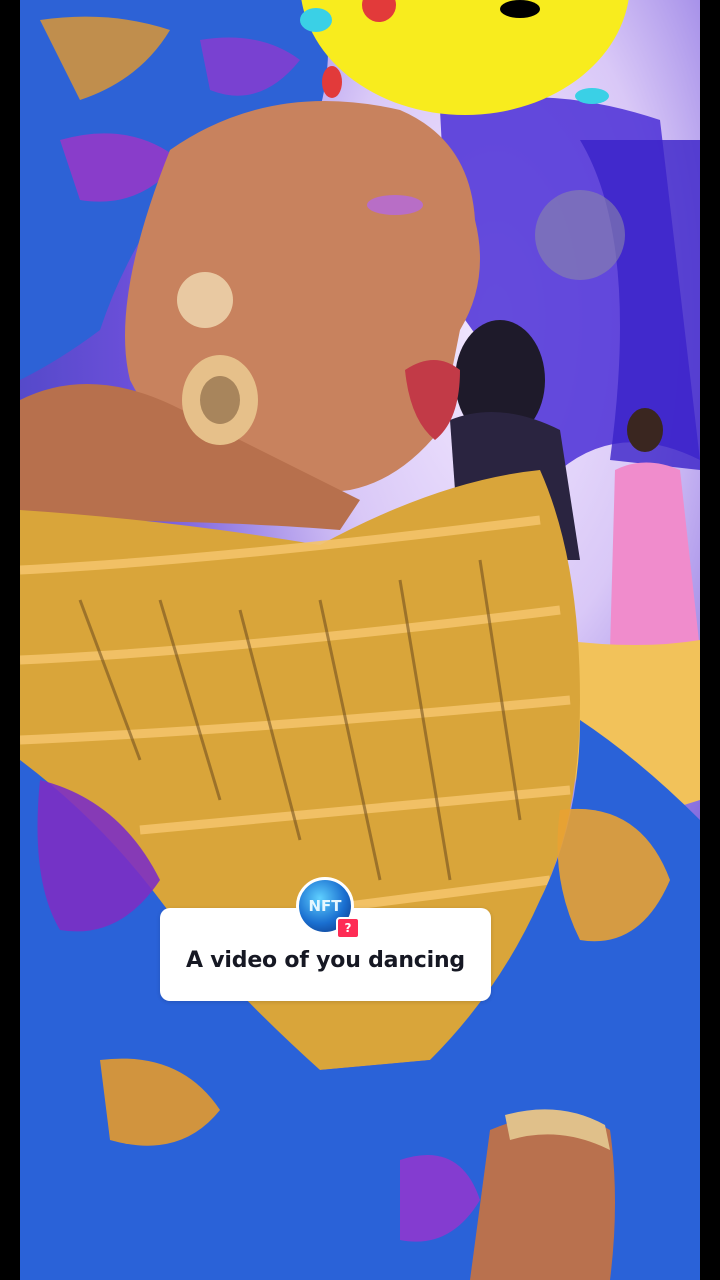 The image size is (720, 1280). Describe the element at coordinates (348, 928) in the screenshot. I see `question-badge-icon: ?` at that location.